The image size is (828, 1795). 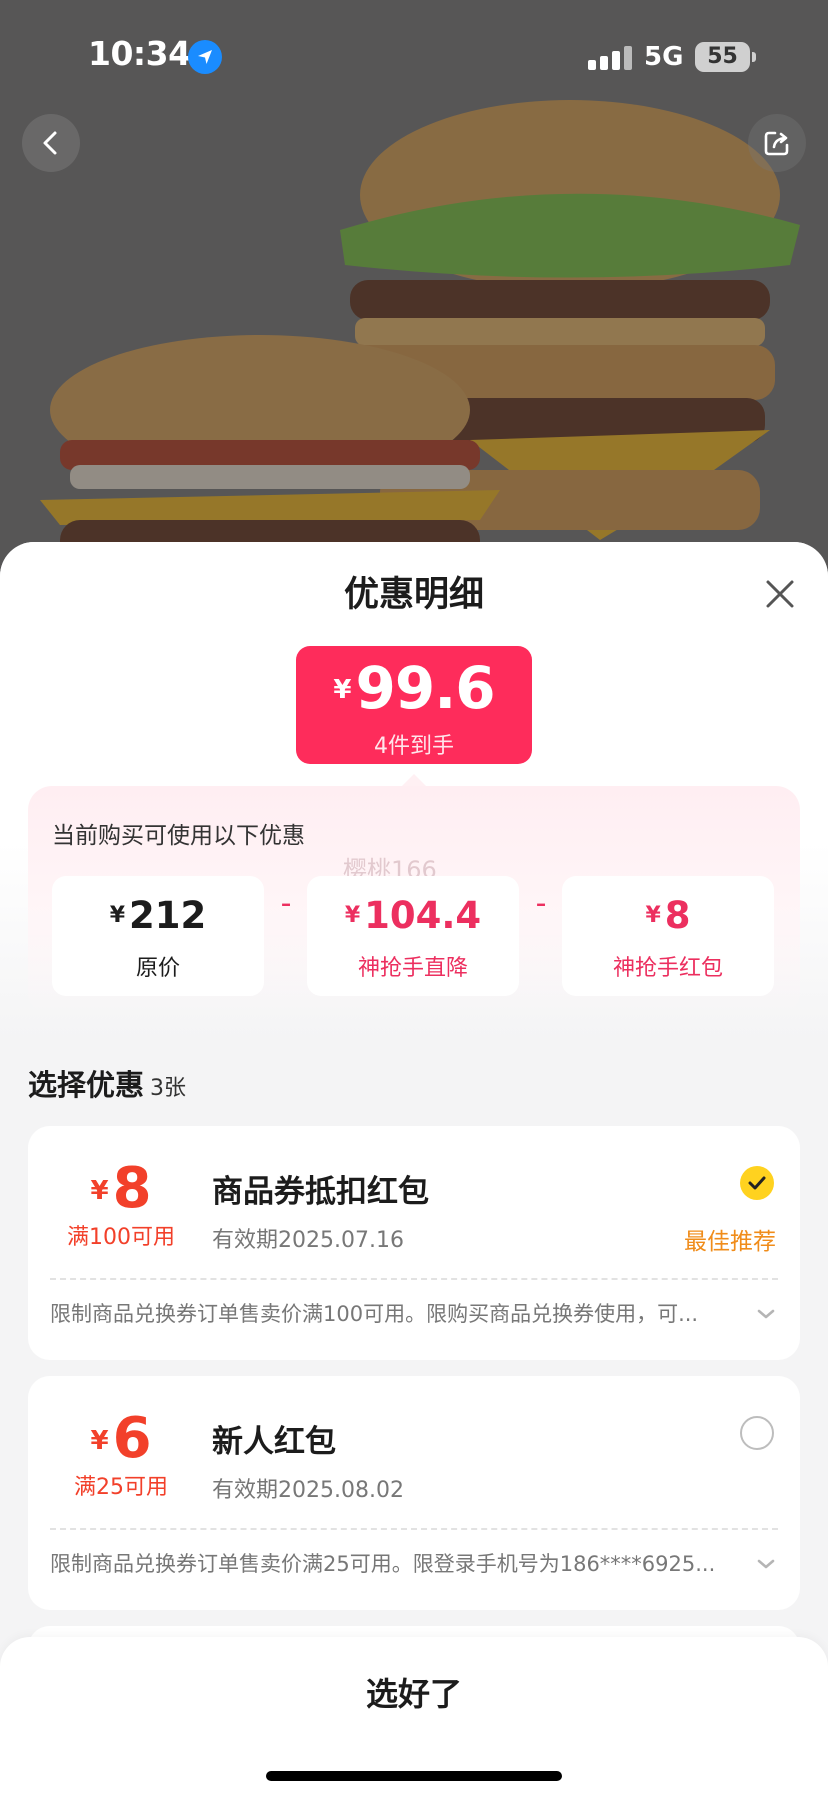 I want to click on coupon-checkbox-checked, so click(x=757, y=1183).